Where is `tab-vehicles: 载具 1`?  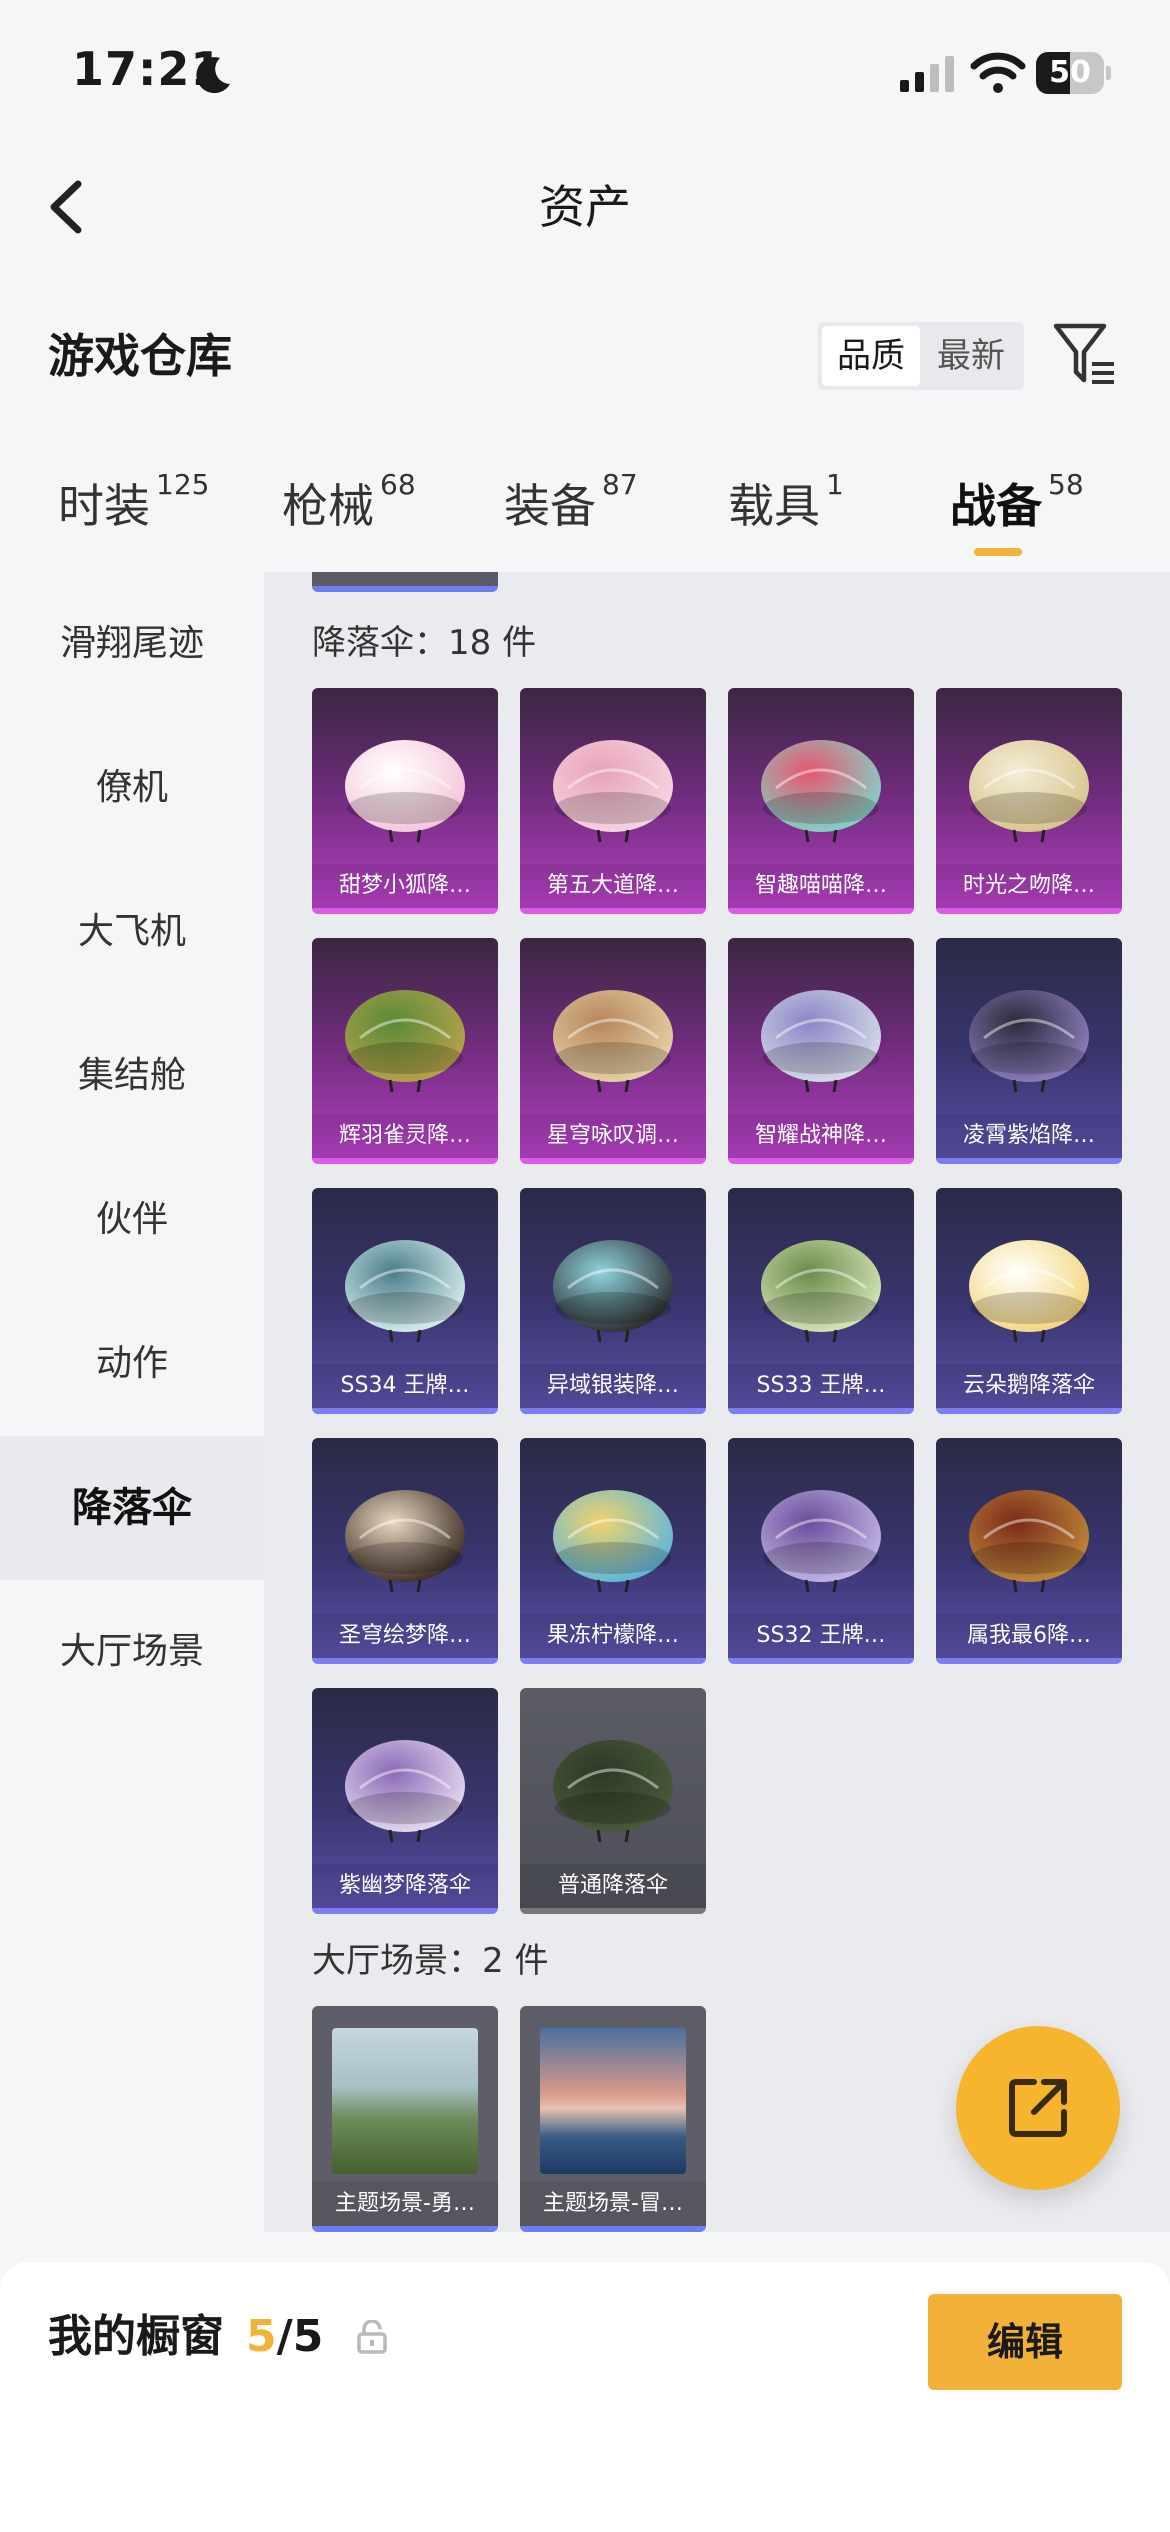 tab-vehicles: 载具 1 is located at coordinates (786, 512).